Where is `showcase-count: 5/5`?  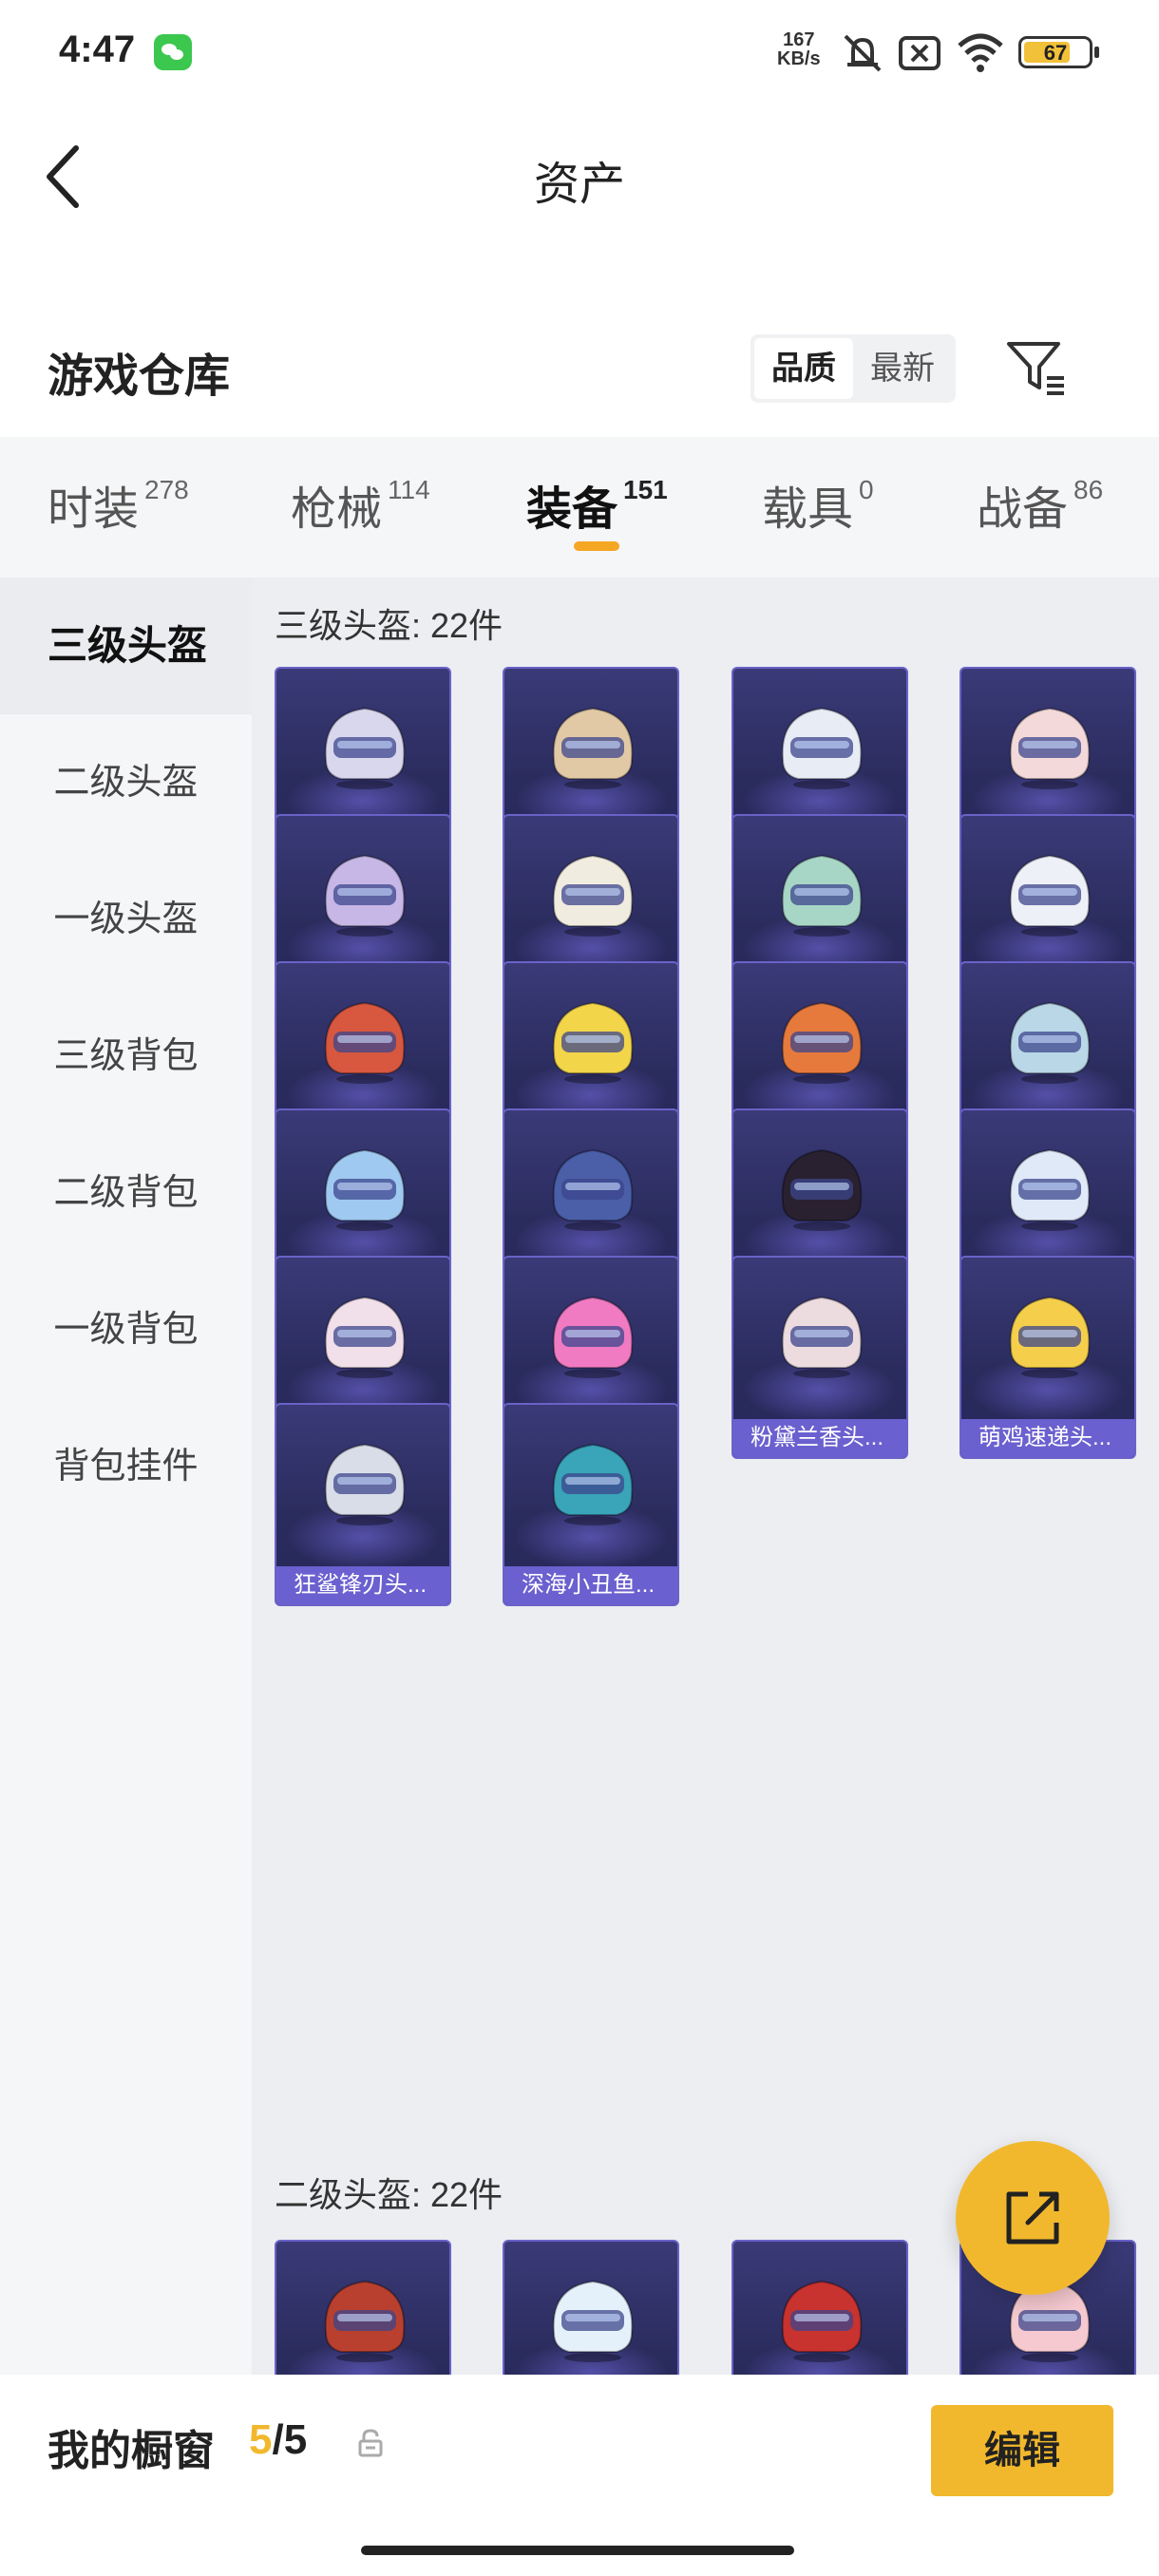
showcase-count: 5/5 is located at coordinates (278, 2440).